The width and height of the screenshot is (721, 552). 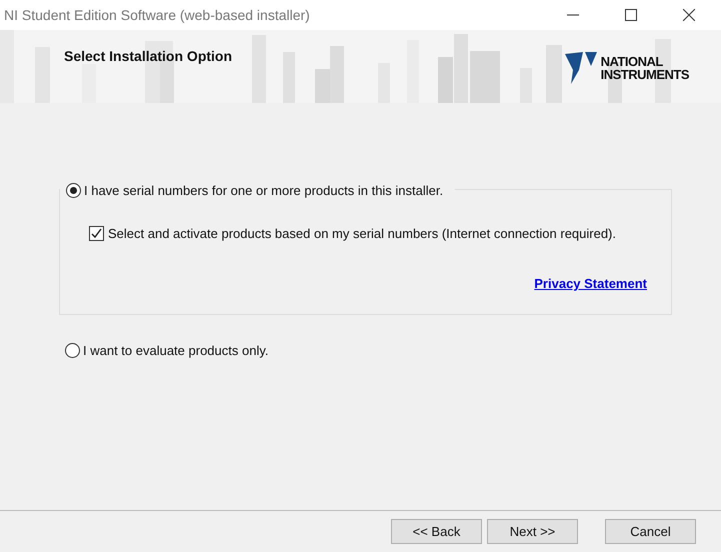 I want to click on dialog-button: Next >>, so click(x=532, y=531).